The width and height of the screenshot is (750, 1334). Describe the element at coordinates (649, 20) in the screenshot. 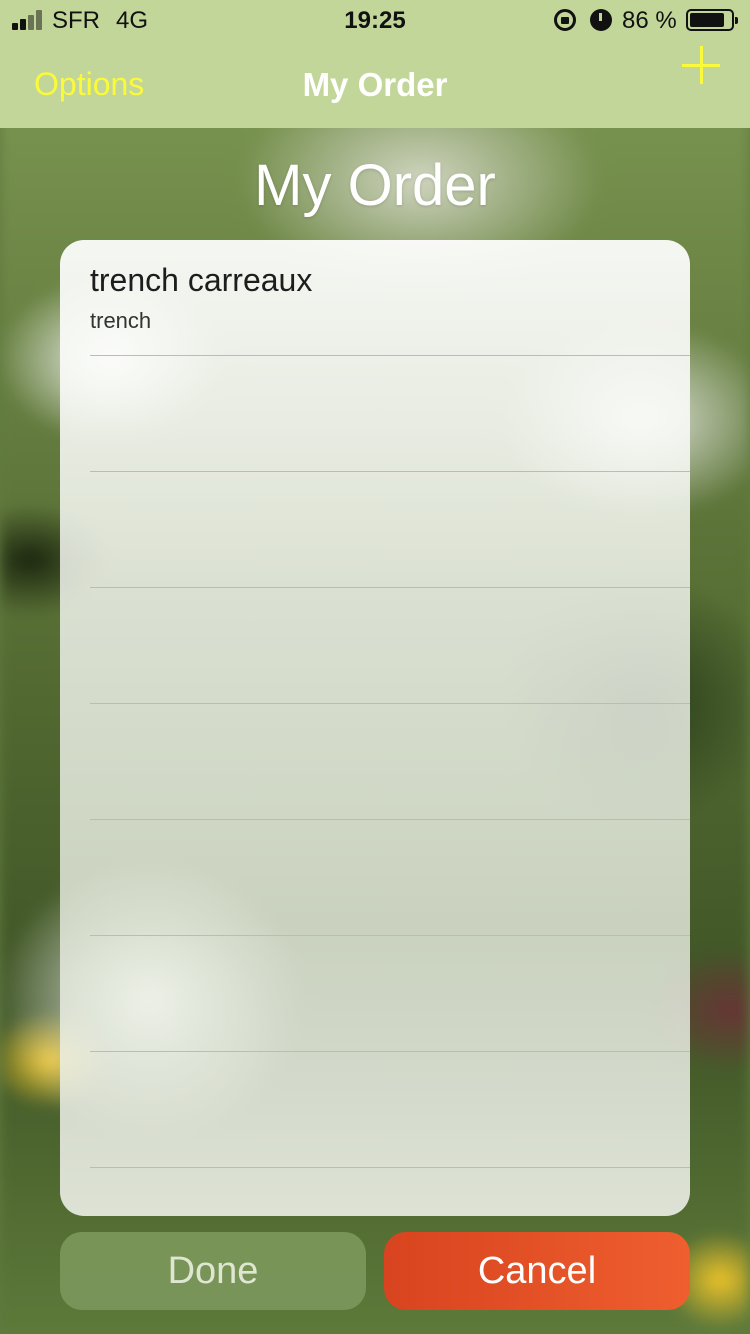

I see `battery-percent: 86 %` at that location.